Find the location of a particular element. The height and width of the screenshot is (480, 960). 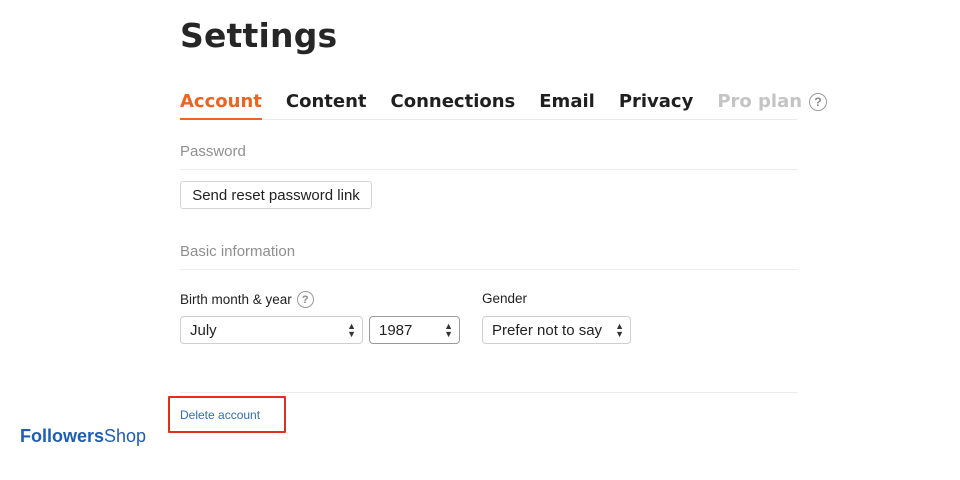

tab-email: Email is located at coordinates (567, 102).